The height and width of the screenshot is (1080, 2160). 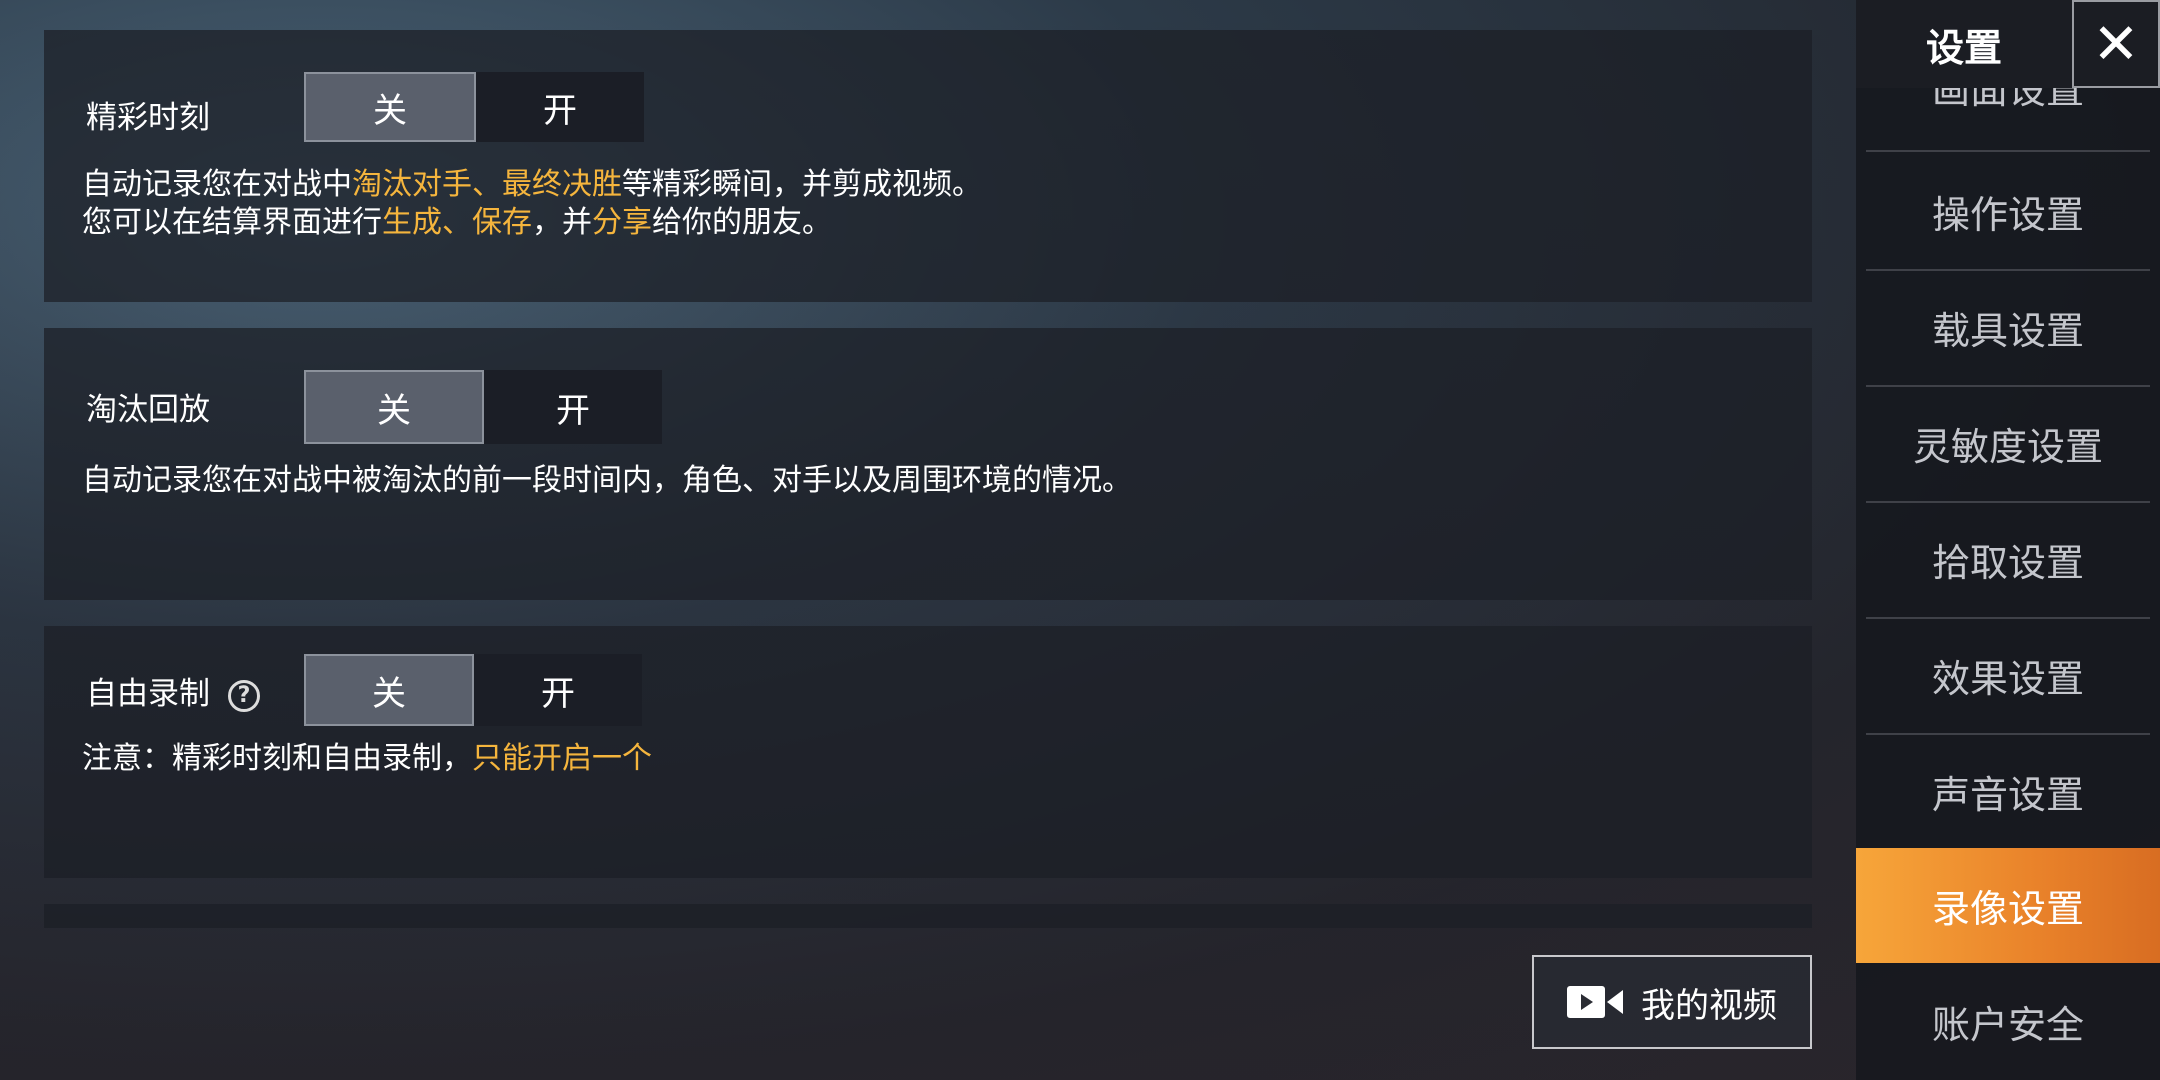 I want to click on highlight-label: 精彩时刻, so click(x=148, y=118).